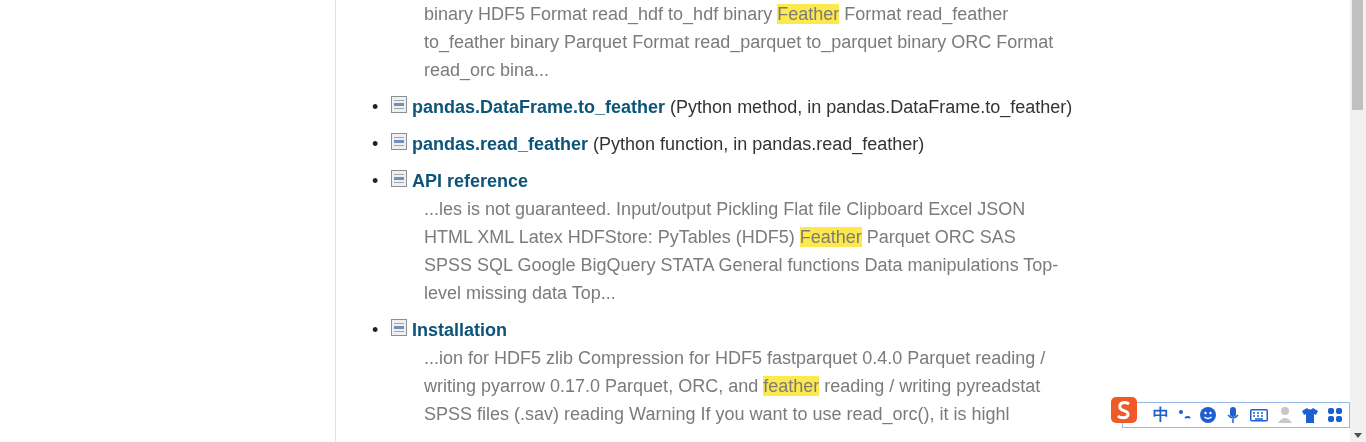  I want to click on shirt-icon, so click(1310, 415).